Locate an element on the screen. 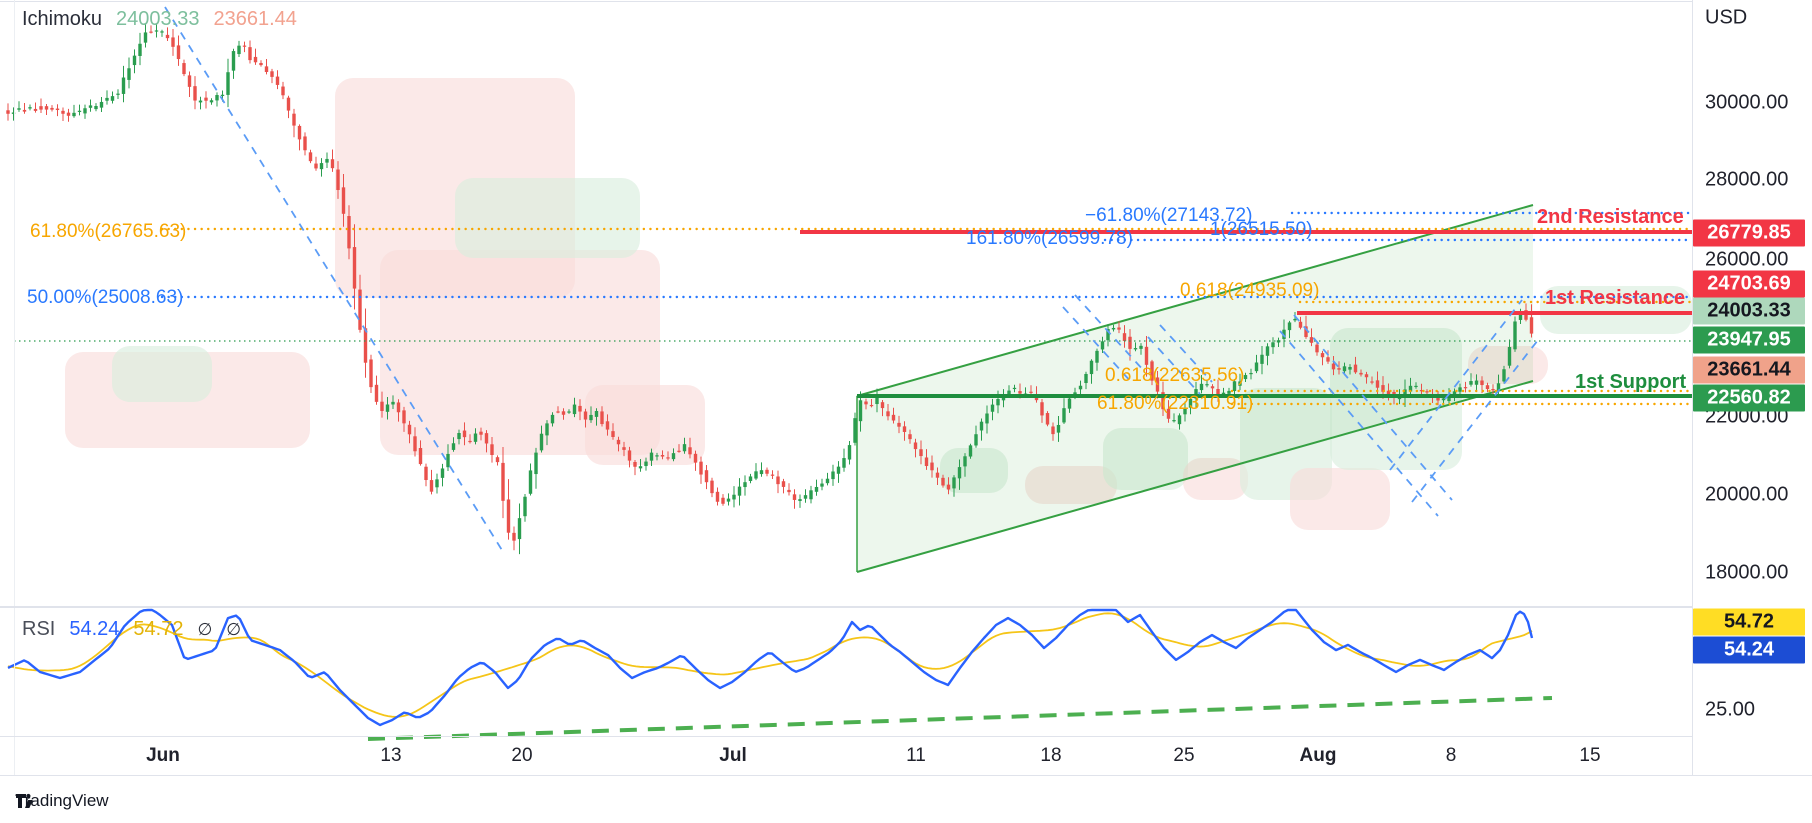 This screenshot has width=1812, height=823. left-border is located at coordinates (14, 387).